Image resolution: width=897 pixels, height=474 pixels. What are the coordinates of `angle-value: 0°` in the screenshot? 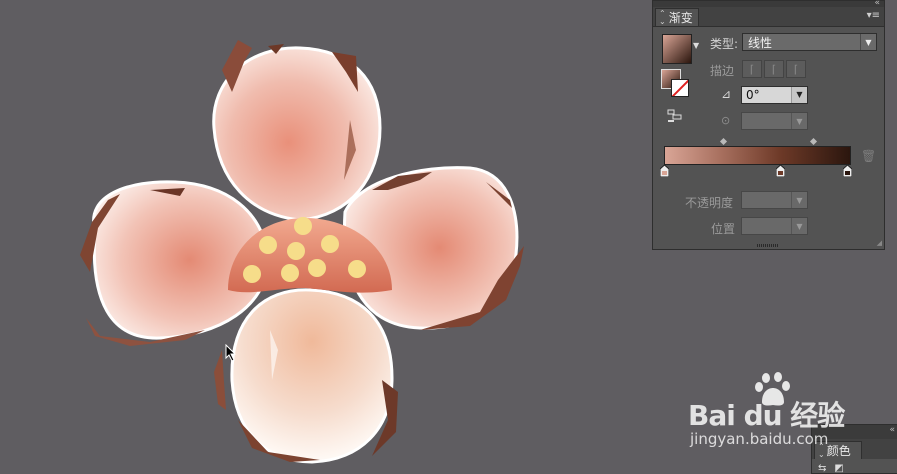 It's located at (753, 95).